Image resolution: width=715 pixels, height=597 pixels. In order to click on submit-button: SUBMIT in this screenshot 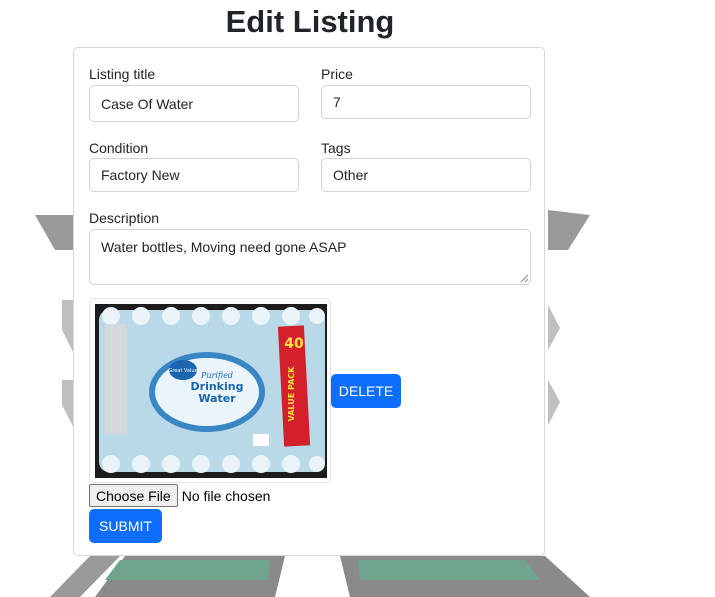, I will do `click(125, 526)`.